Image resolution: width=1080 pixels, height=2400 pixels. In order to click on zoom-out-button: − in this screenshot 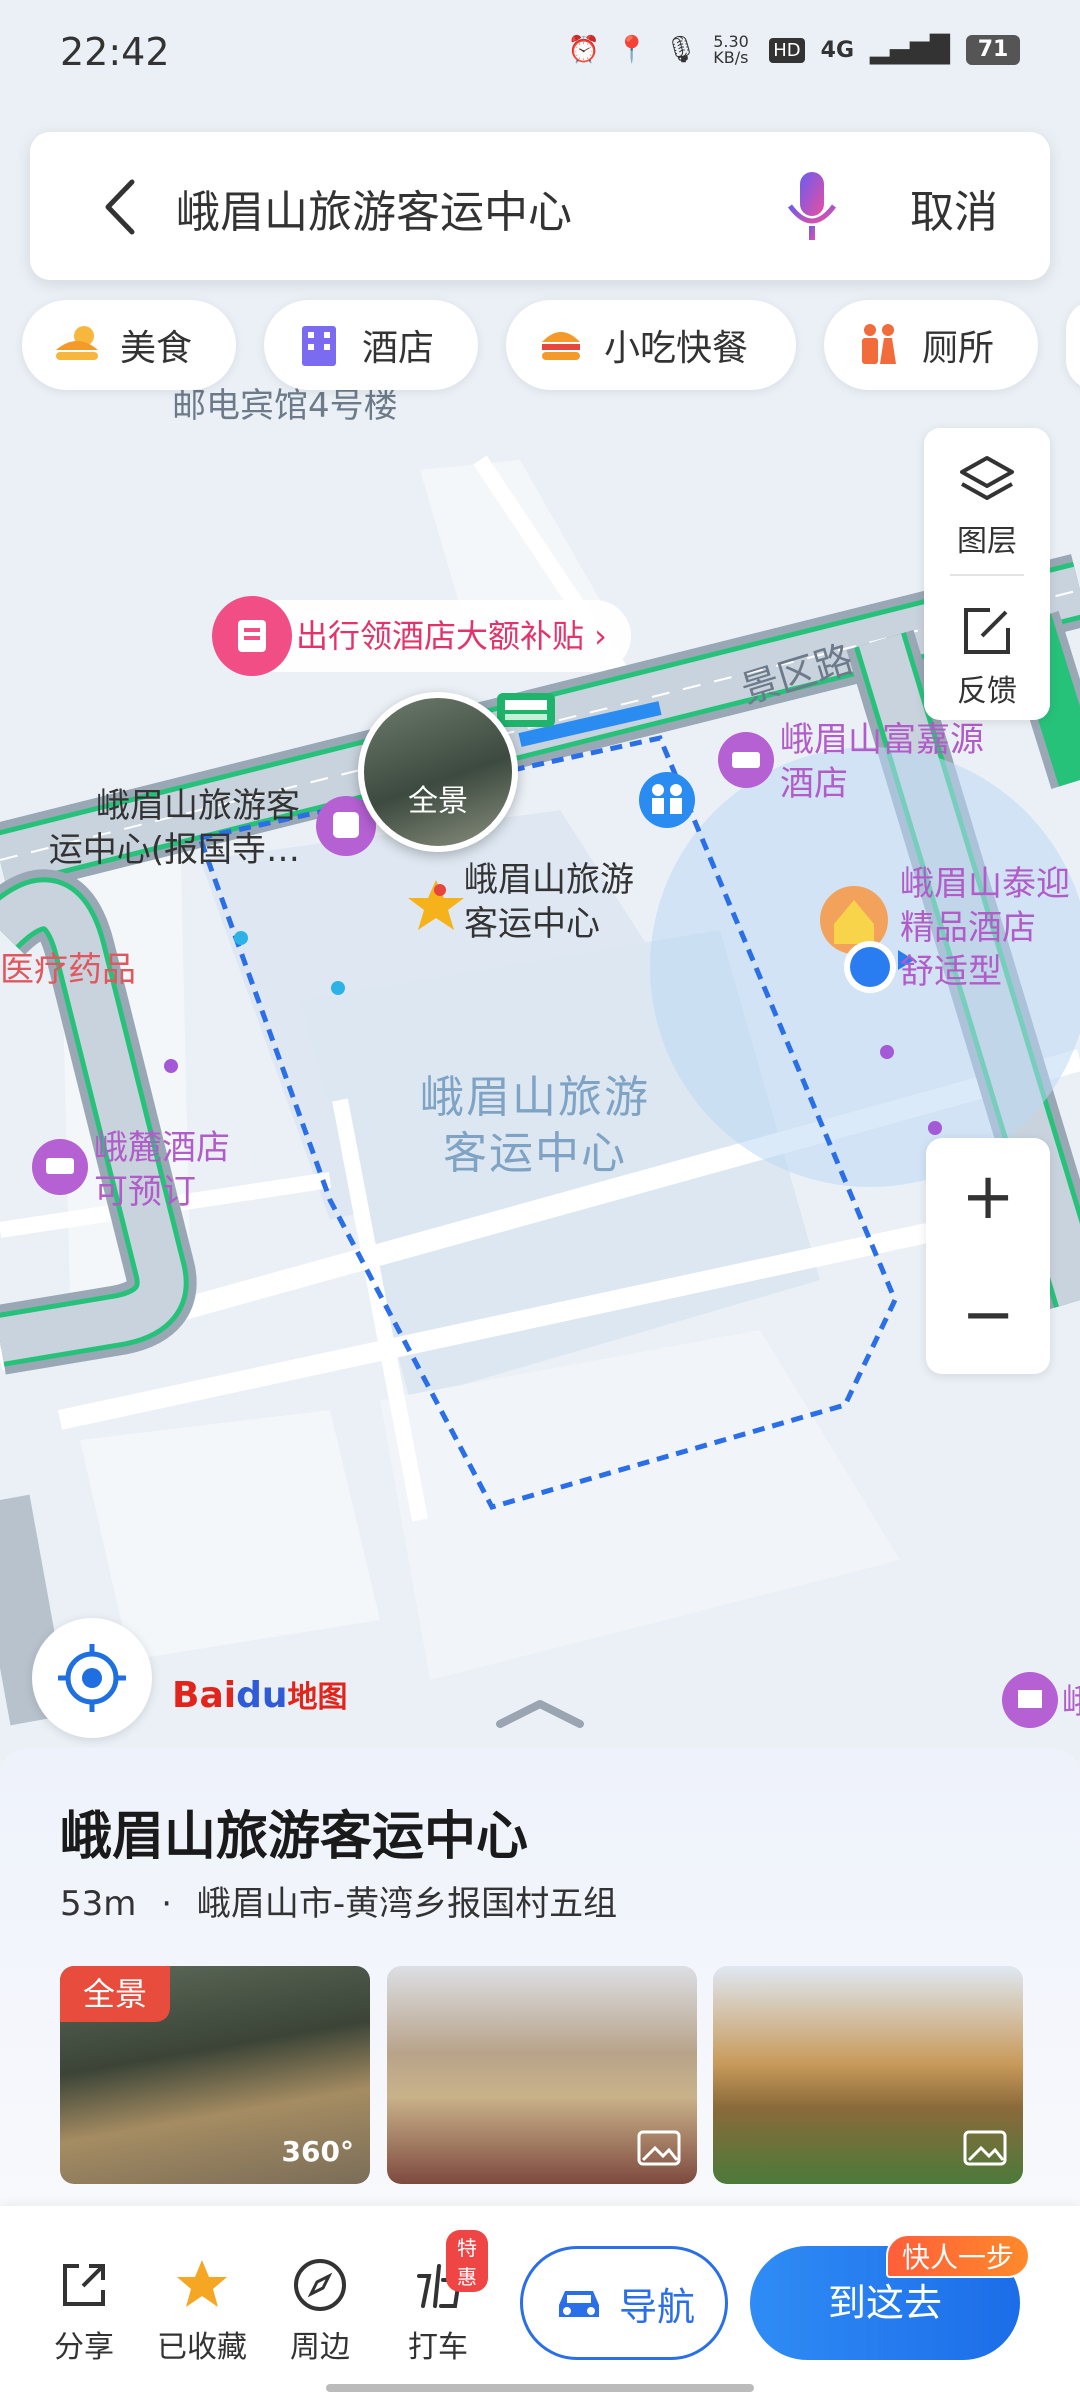, I will do `click(988, 1315)`.